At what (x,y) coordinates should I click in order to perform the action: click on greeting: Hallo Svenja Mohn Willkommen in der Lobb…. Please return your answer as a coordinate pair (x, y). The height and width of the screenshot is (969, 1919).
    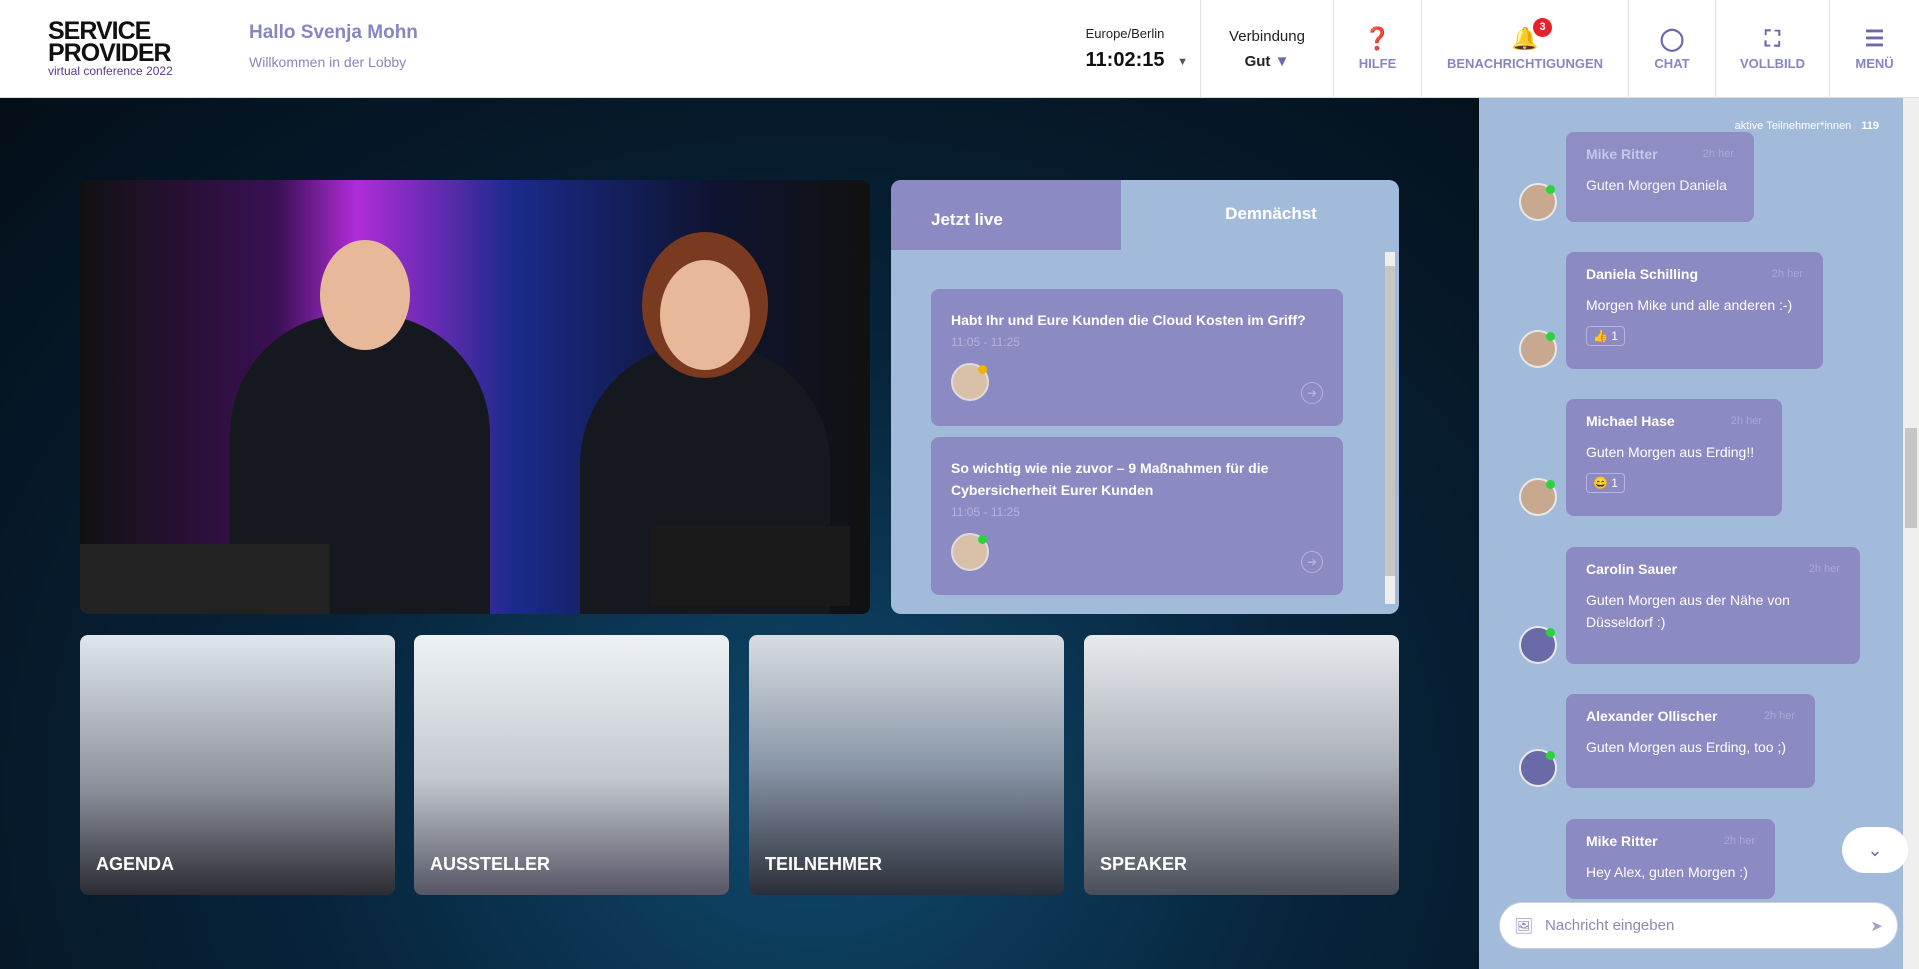
    Looking at the image, I should click on (333, 46).